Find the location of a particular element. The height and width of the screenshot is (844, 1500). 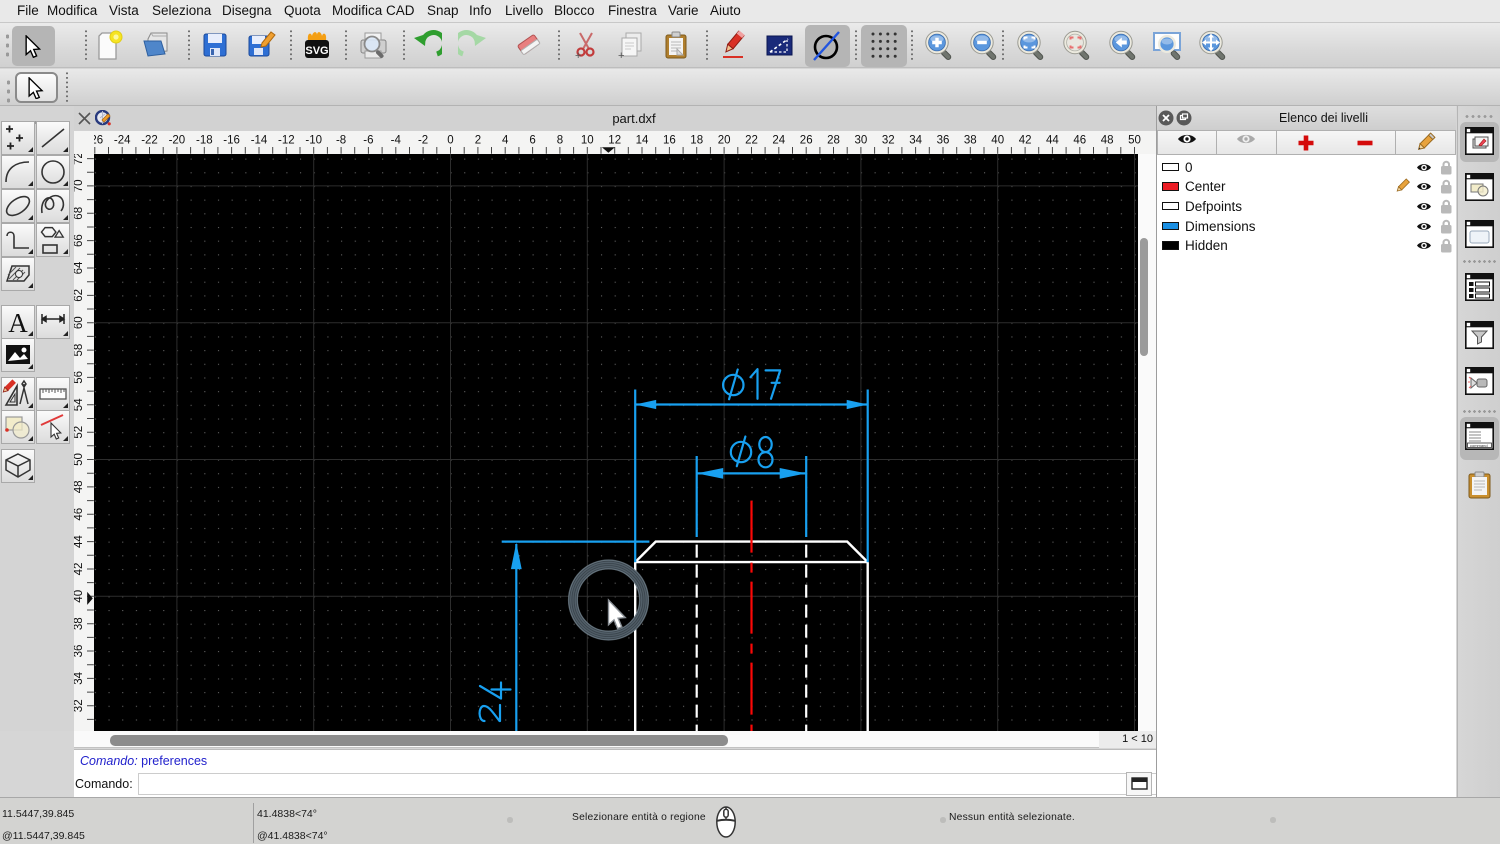

svg-text: 12 is located at coordinates (614, 141).